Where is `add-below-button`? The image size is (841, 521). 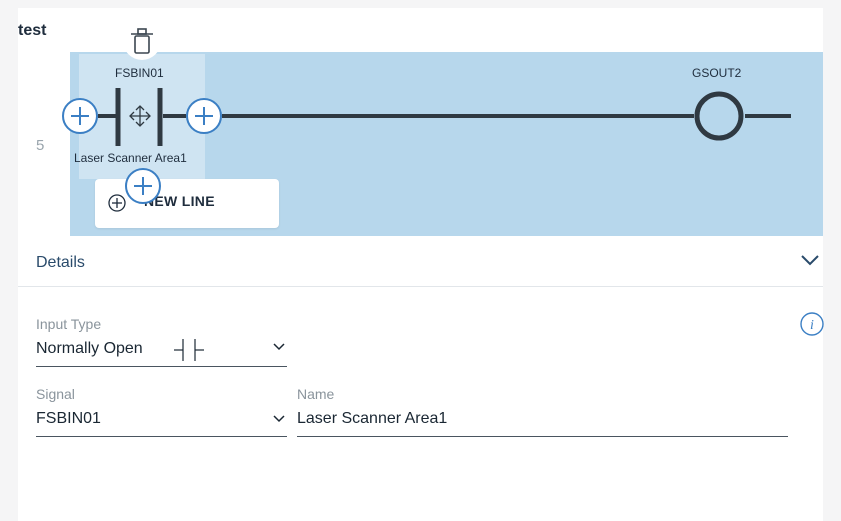 add-below-button is located at coordinates (143, 186).